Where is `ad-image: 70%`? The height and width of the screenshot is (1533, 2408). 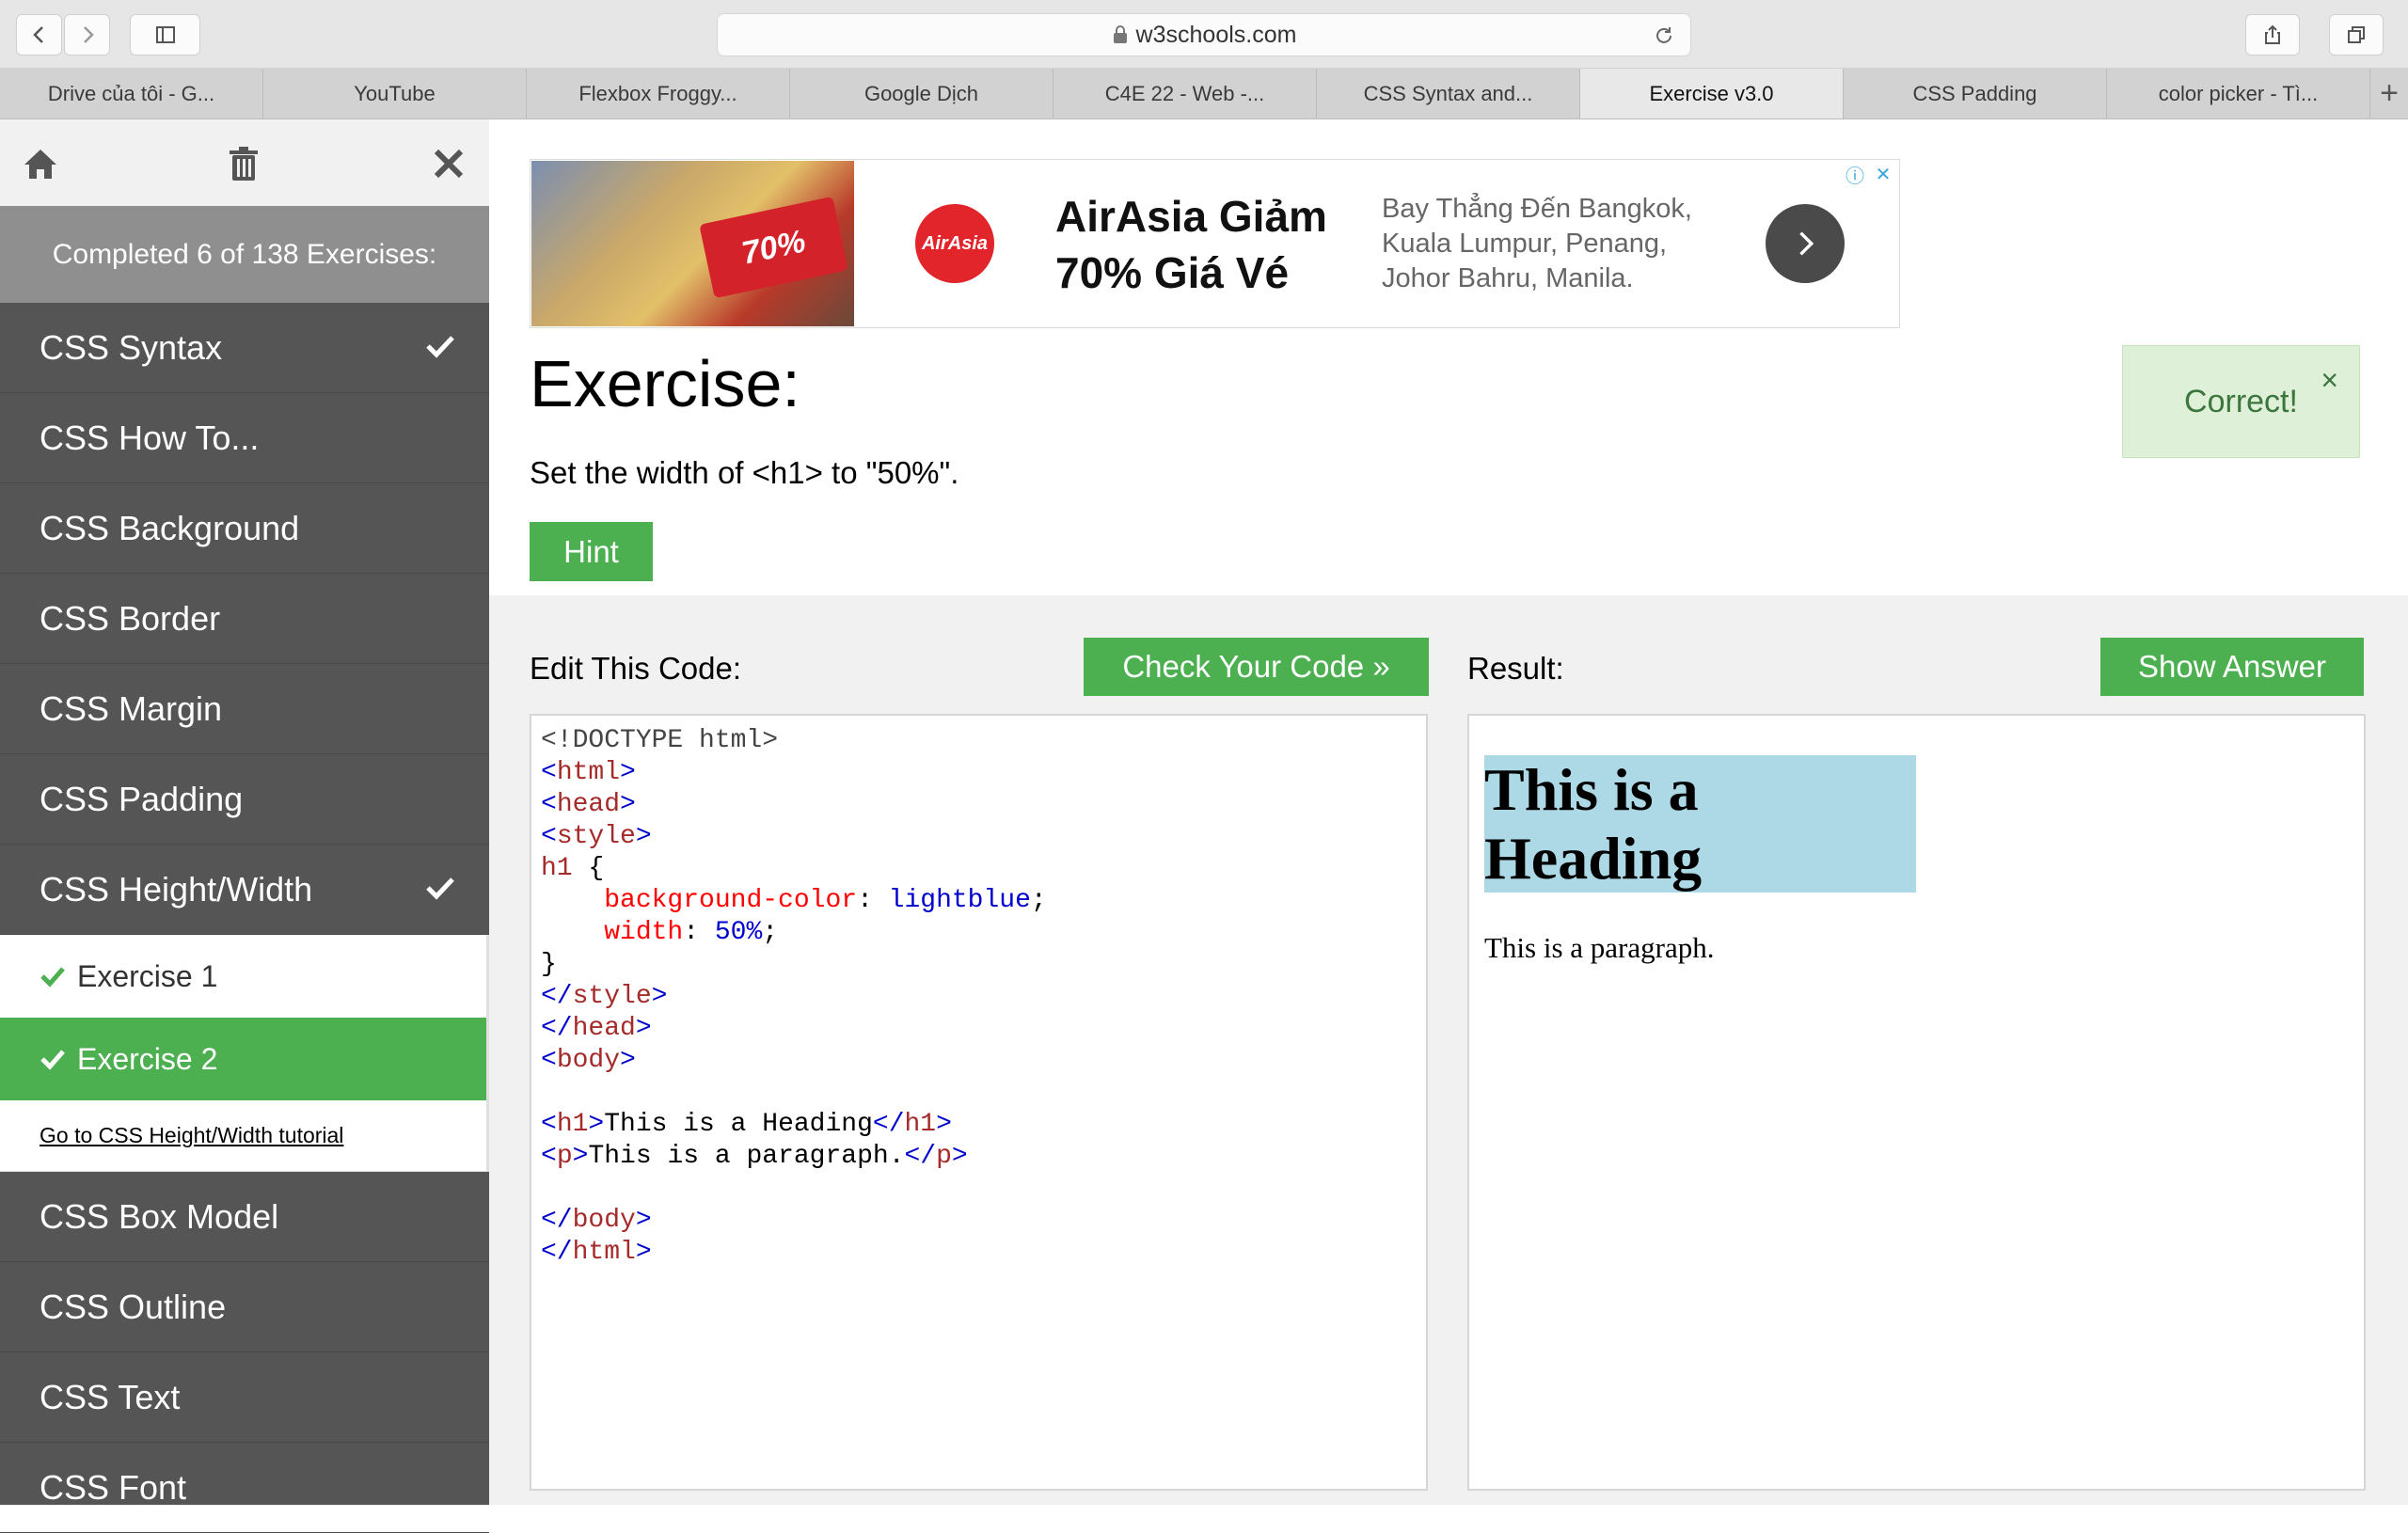
ad-image: 70% is located at coordinates (693, 244).